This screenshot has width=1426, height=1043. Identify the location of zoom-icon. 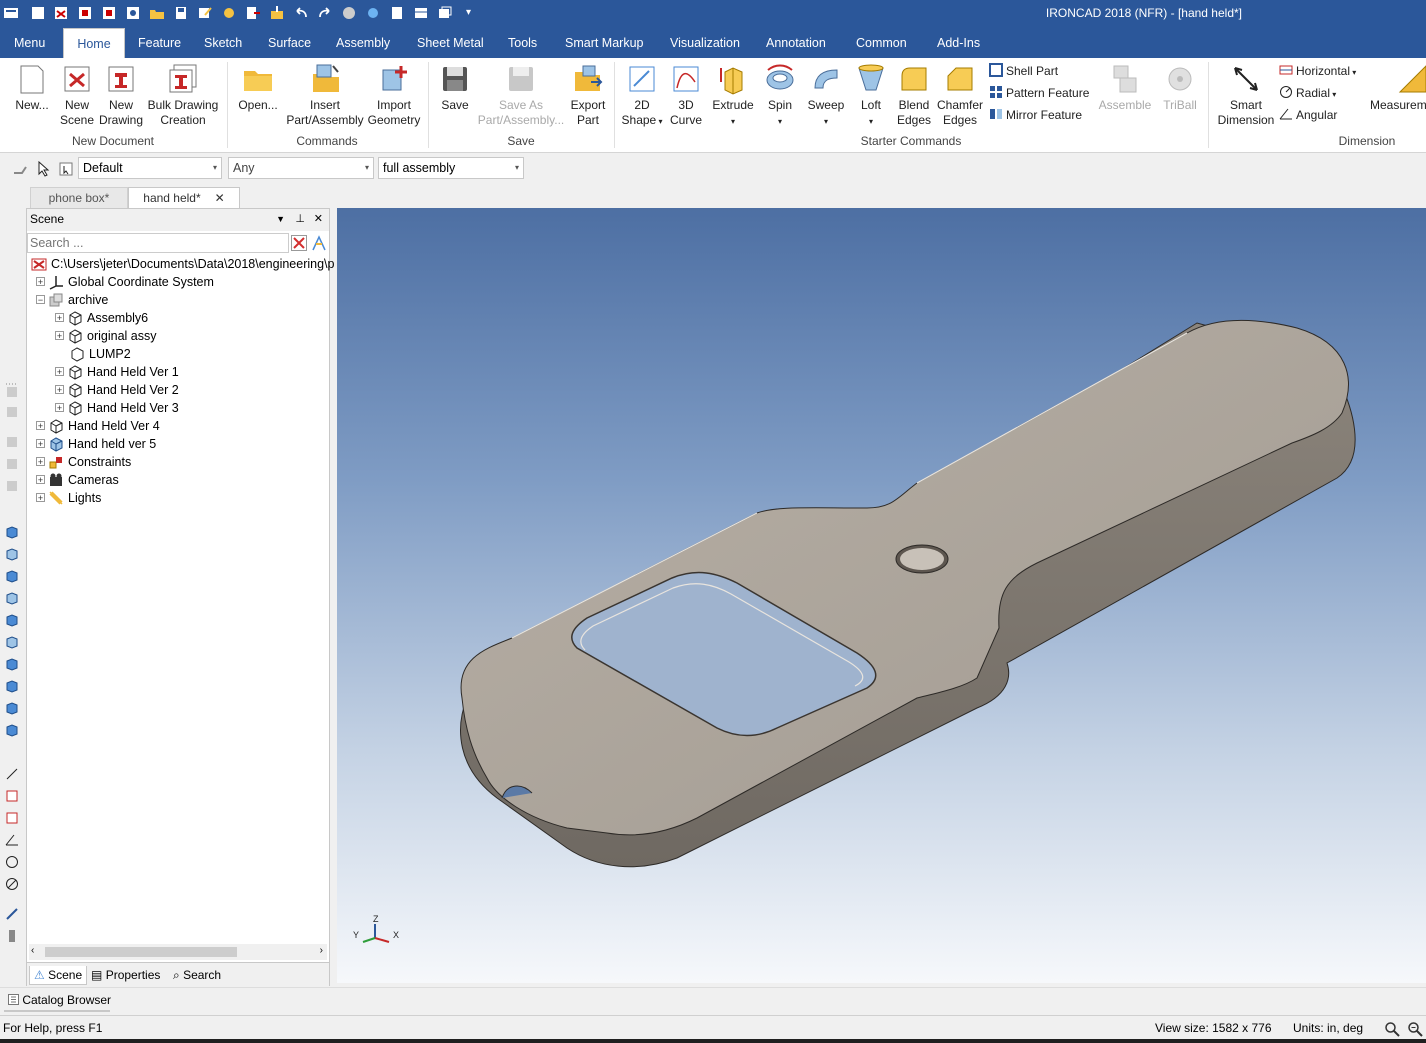
(1392, 1029).